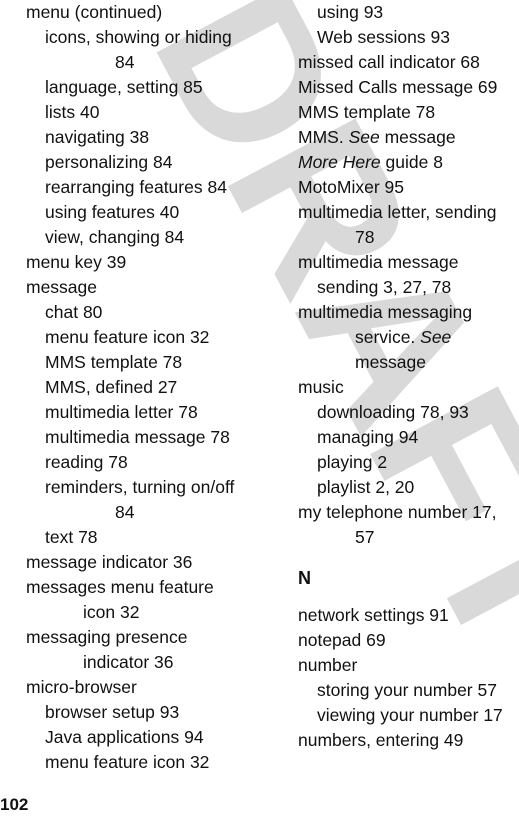  I want to click on index-entry: menu key 39, so click(76, 262).